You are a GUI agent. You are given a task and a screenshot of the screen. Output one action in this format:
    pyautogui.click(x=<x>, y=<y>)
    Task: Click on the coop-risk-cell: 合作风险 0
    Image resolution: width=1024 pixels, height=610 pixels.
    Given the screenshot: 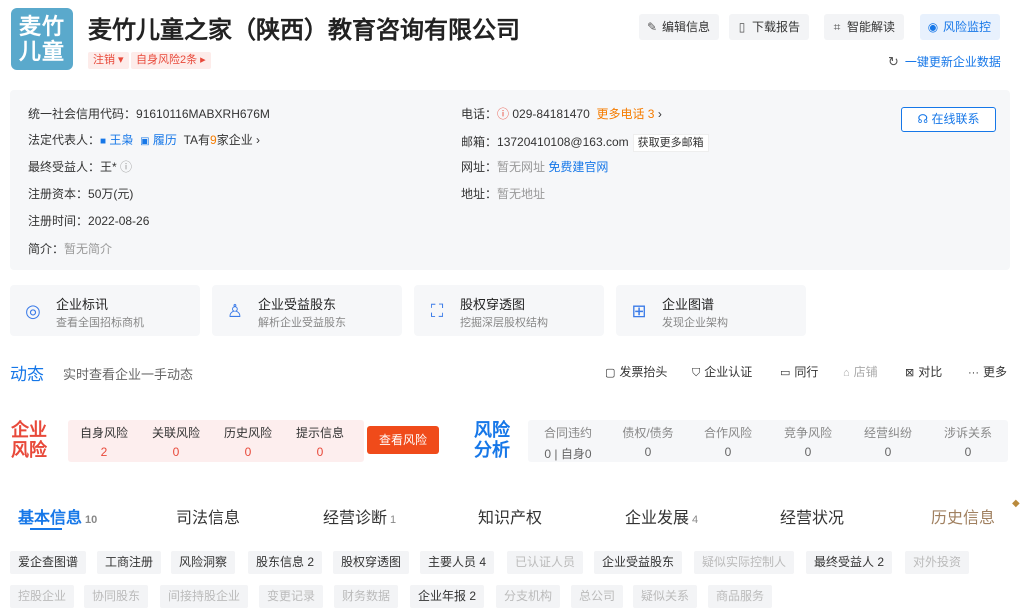 What is the action you would take?
    pyautogui.click(x=728, y=441)
    